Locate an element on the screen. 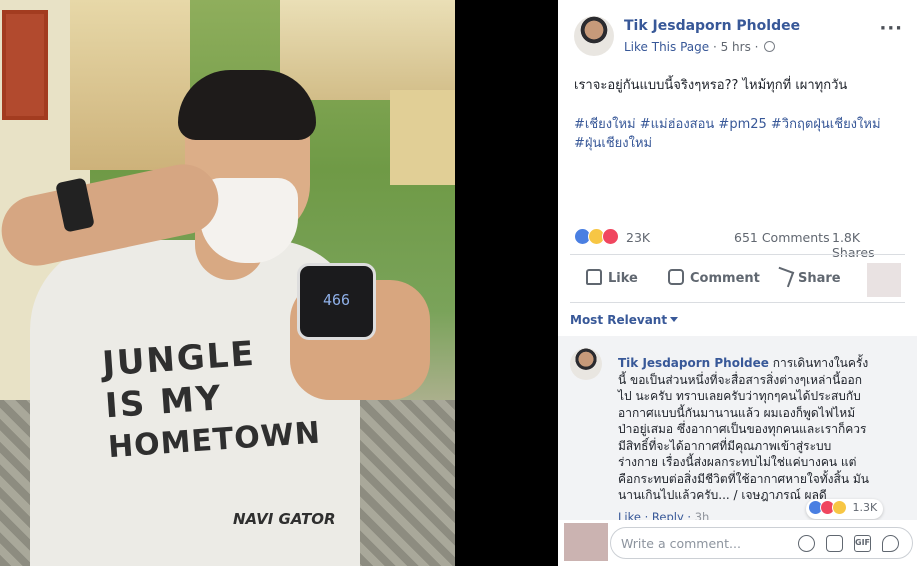 The width and height of the screenshot is (917, 566). comment-reactions: 1.3K is located at coordinates (845, 509).